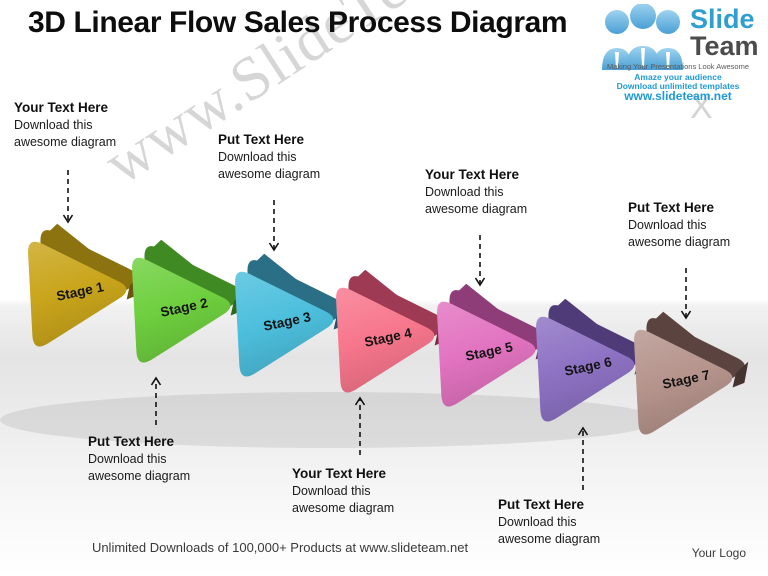 The width and height of the screenshot is (768, 576). I want to click on page-title: 3D Linear Flow Sales Process Diagram, so click(298, 22).